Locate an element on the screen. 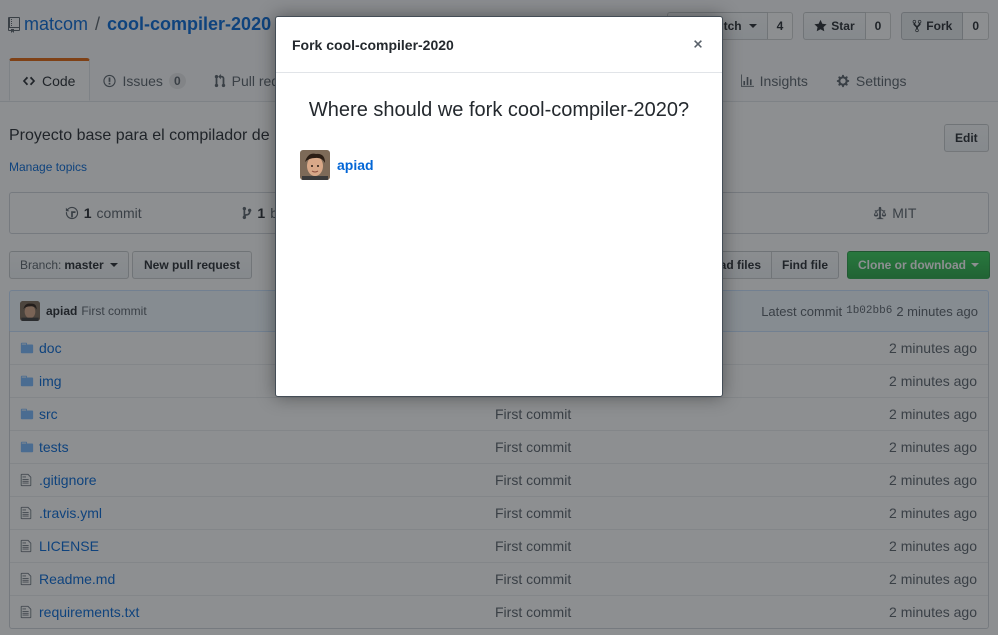 The height and width of the screenshot is (635, 998). dialog-title: Fork cool-compiler-2020 is located at coordinates (373, 44).